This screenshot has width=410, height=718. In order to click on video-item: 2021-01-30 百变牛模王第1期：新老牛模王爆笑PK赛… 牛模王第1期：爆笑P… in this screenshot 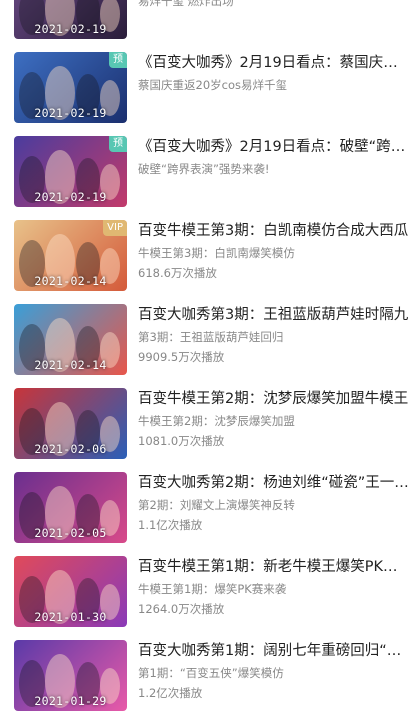, I will do `click(205, 592)`.